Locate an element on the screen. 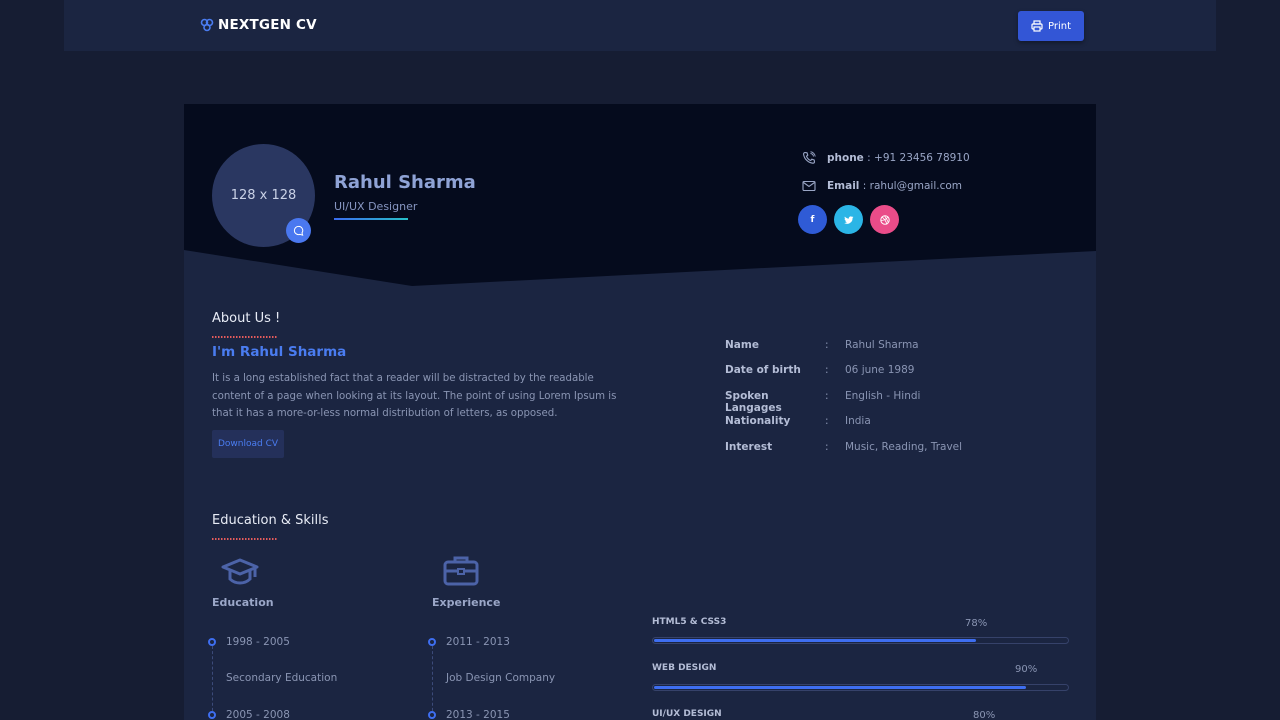 The height and width of the screenshot is (720, 1280). education-title: Education is located at coordinates (243, 602).